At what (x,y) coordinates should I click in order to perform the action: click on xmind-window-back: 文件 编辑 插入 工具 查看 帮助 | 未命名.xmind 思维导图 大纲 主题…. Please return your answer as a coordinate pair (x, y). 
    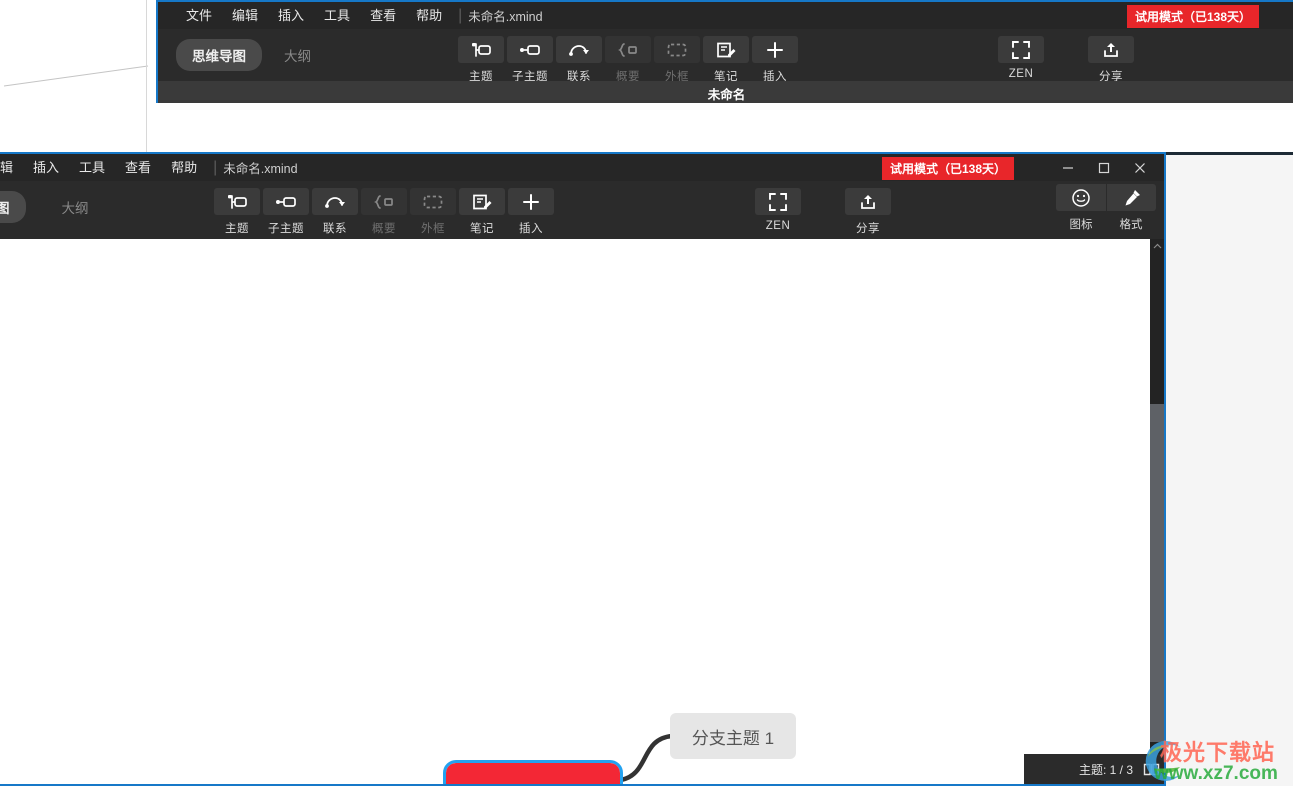
    Looking at the image, I should click on (724, 51).